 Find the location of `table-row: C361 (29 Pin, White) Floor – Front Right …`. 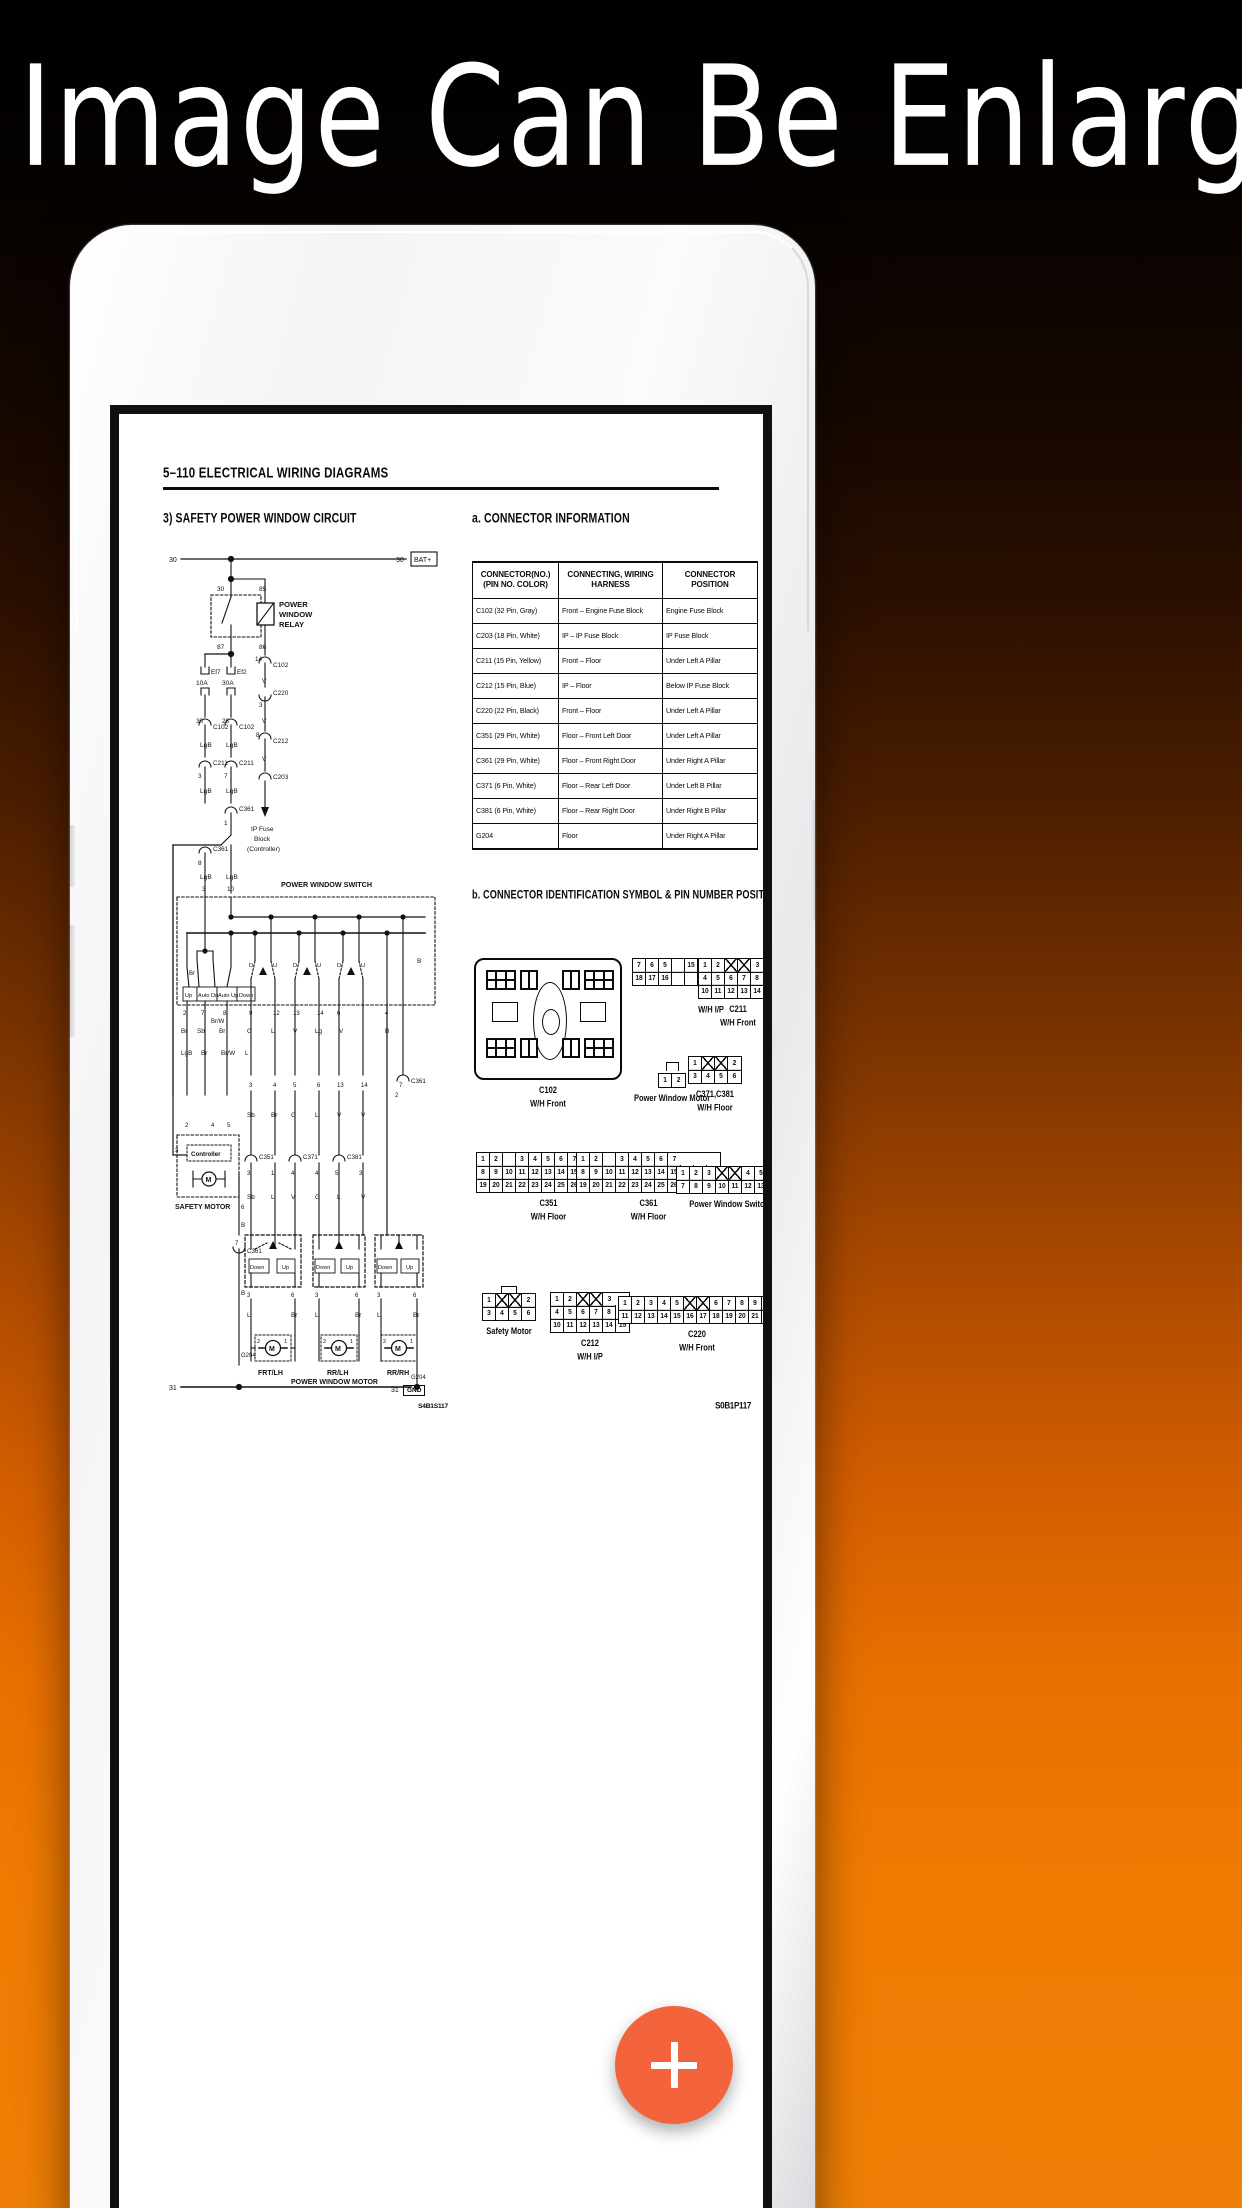

table-row: C361 (29 Pin, White) Floor – Front Right … is located at coordinates (615, 761).